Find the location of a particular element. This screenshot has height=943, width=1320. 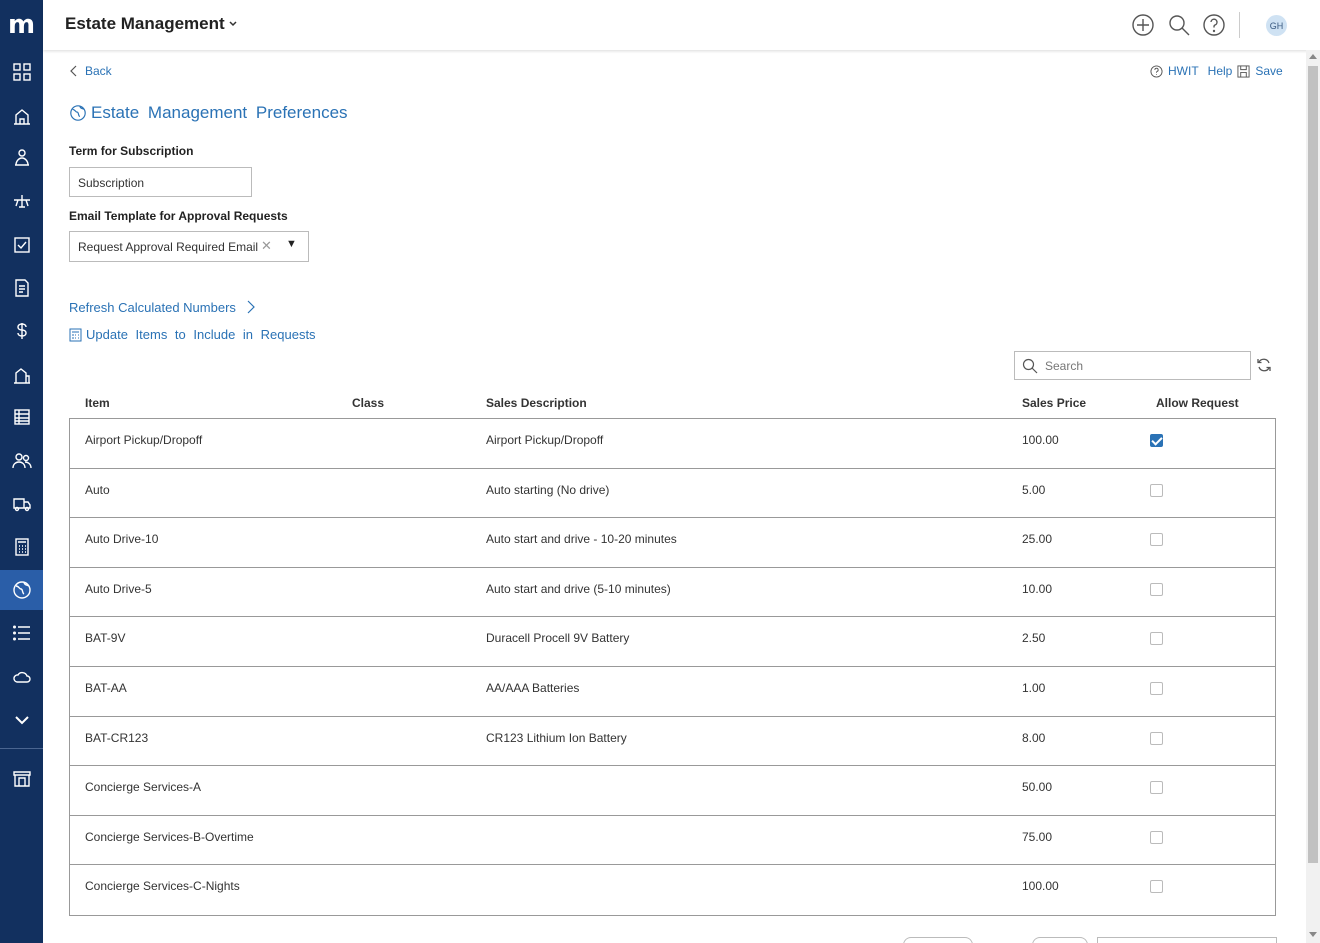

col-allow-header: Allow Request is located at coordinates (1197, 403).